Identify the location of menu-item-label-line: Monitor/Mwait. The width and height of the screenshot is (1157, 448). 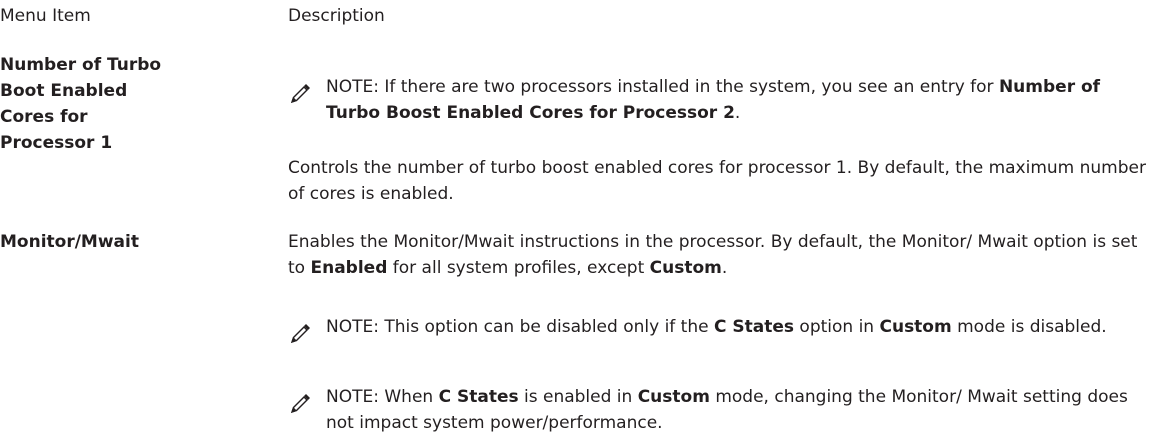
(69, 242).